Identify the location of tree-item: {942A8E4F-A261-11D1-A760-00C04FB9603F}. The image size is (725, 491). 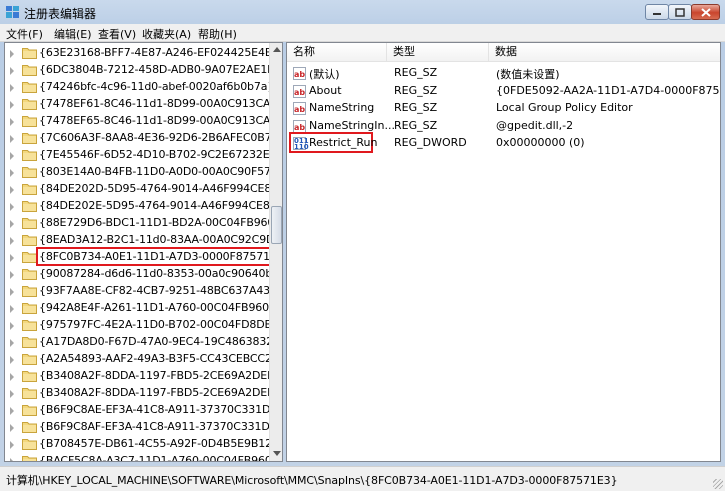
(143, 308).